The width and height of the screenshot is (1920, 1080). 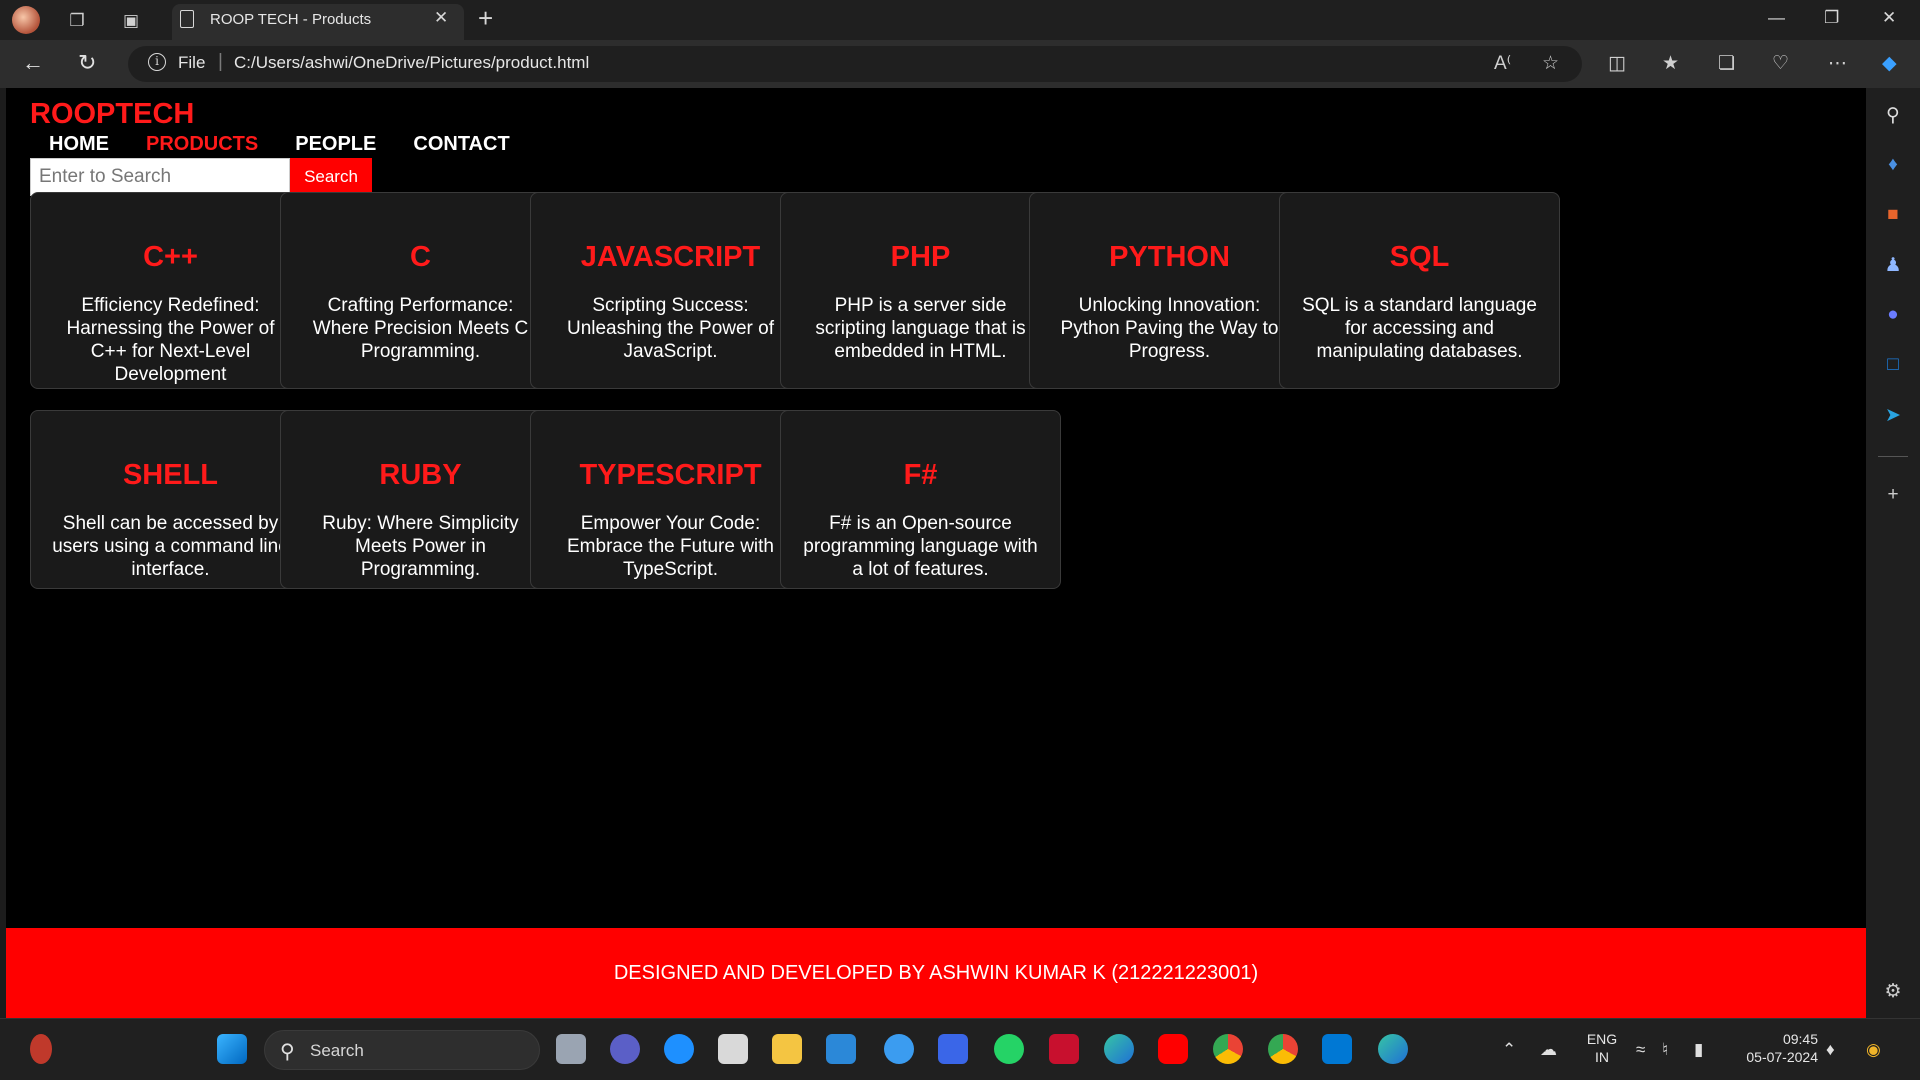 What do you see at coordinates (1831, 18) in the screenshot?
I see `restore-icon: ❐` at bounding box center [1831, 18].